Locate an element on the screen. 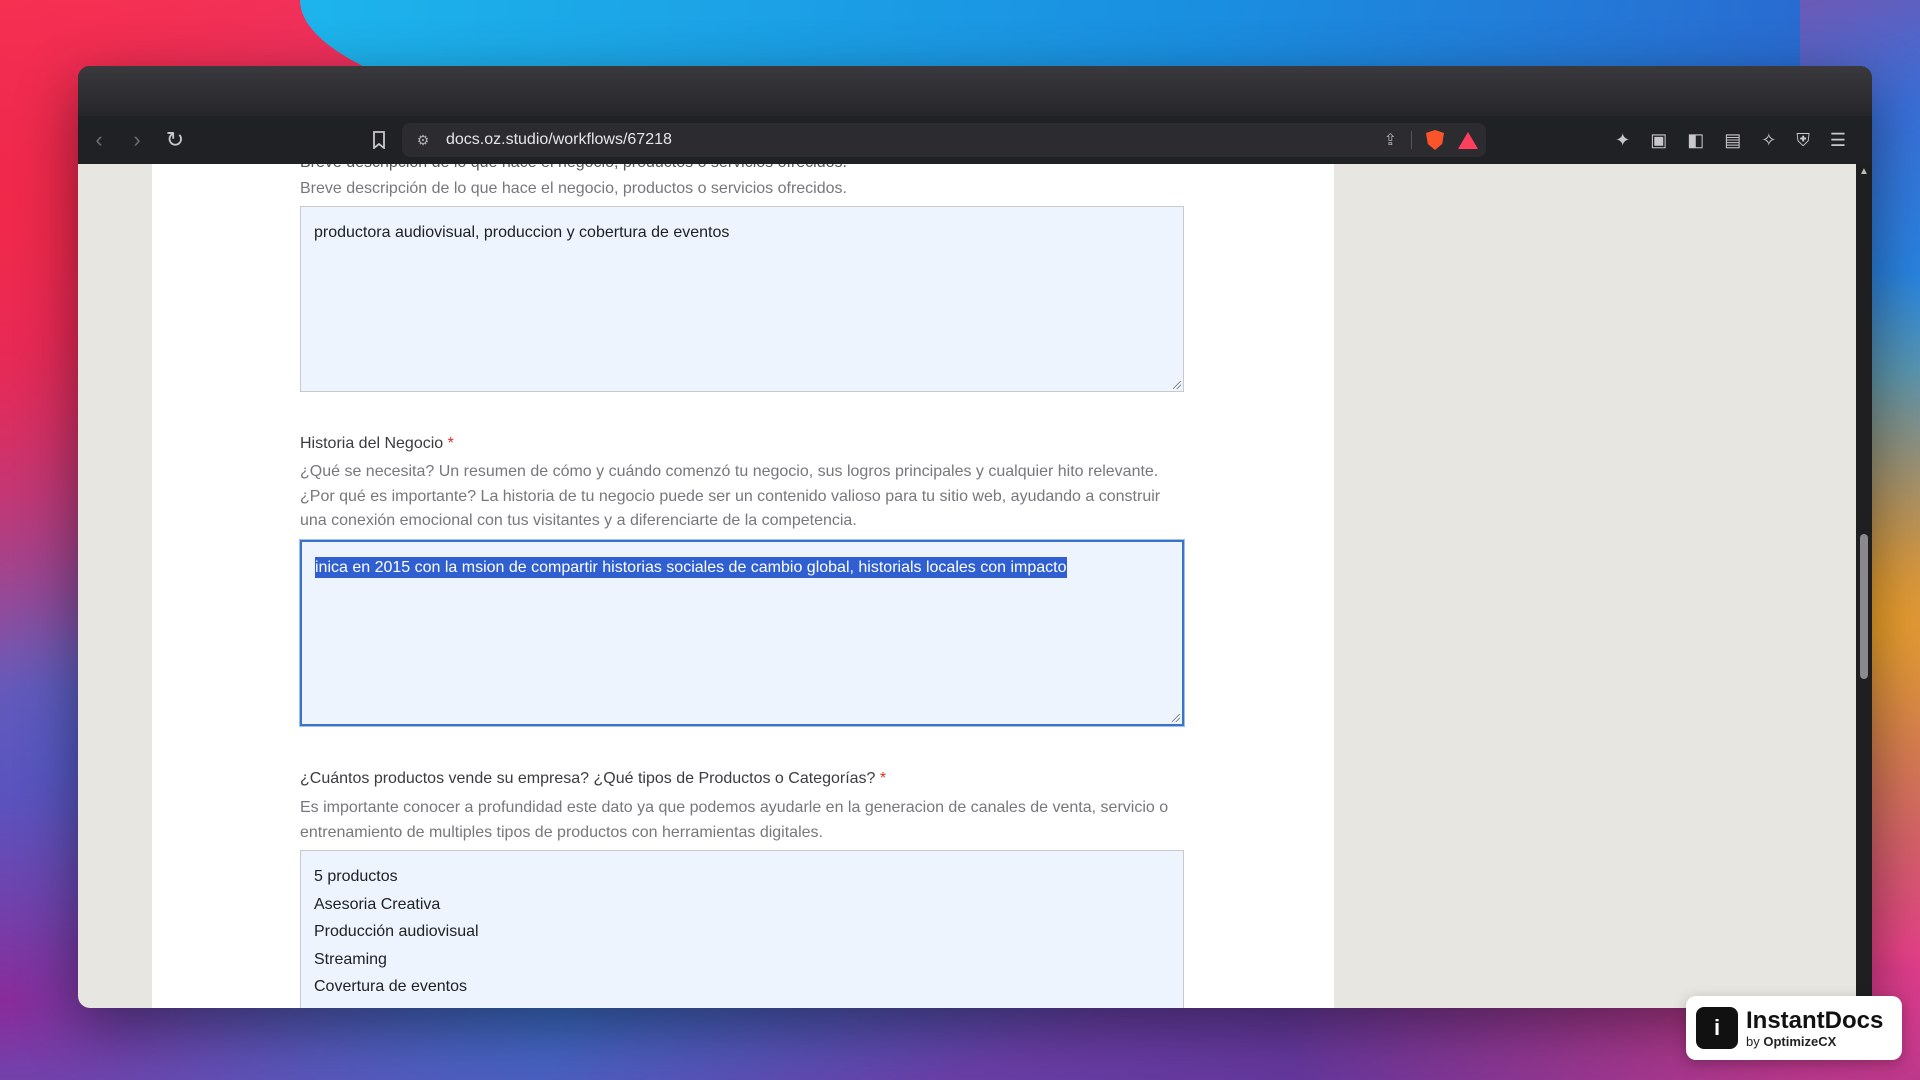 This screenshot has height=1080, width=1920. products-line: Producción audiovisual is located at coordinates (396, 931).